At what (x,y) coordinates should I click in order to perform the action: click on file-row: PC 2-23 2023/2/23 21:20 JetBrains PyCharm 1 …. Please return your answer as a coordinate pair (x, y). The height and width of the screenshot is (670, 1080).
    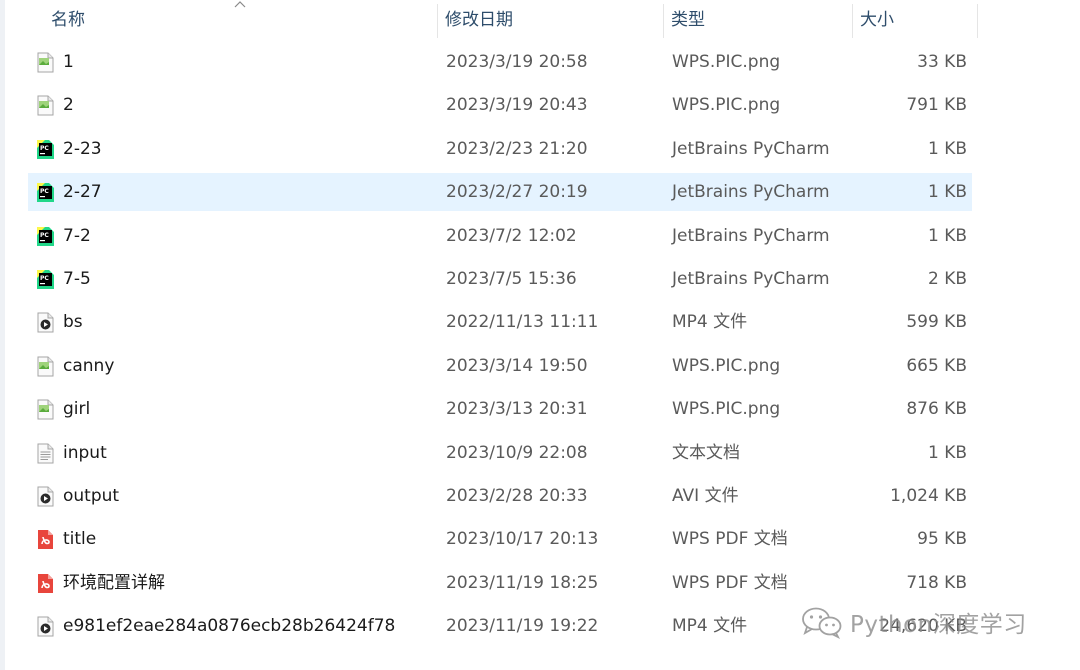
    Looking at the image, I should click on (500, 149).